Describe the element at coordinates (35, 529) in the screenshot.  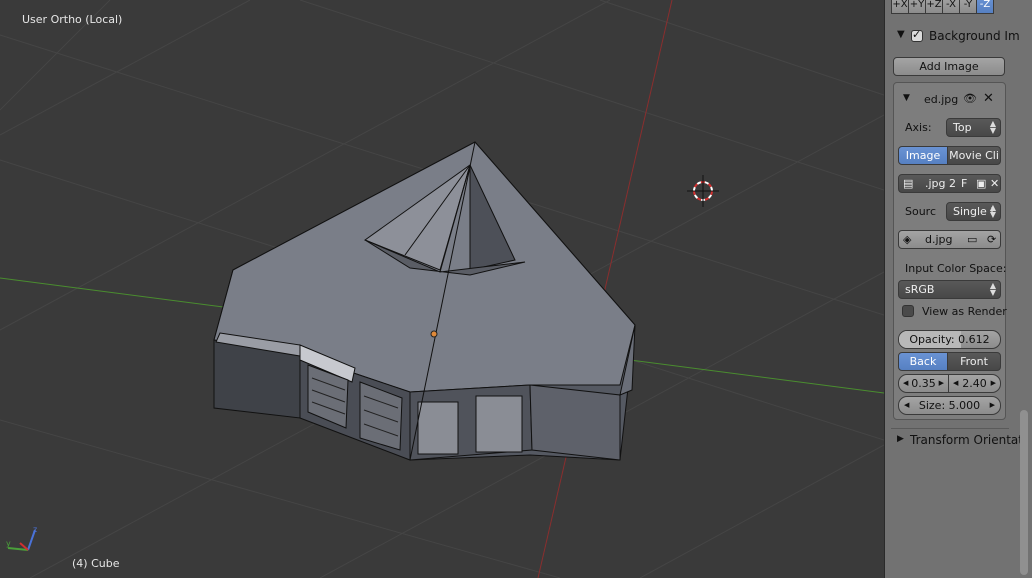
I see `svg-text: z` at that location.